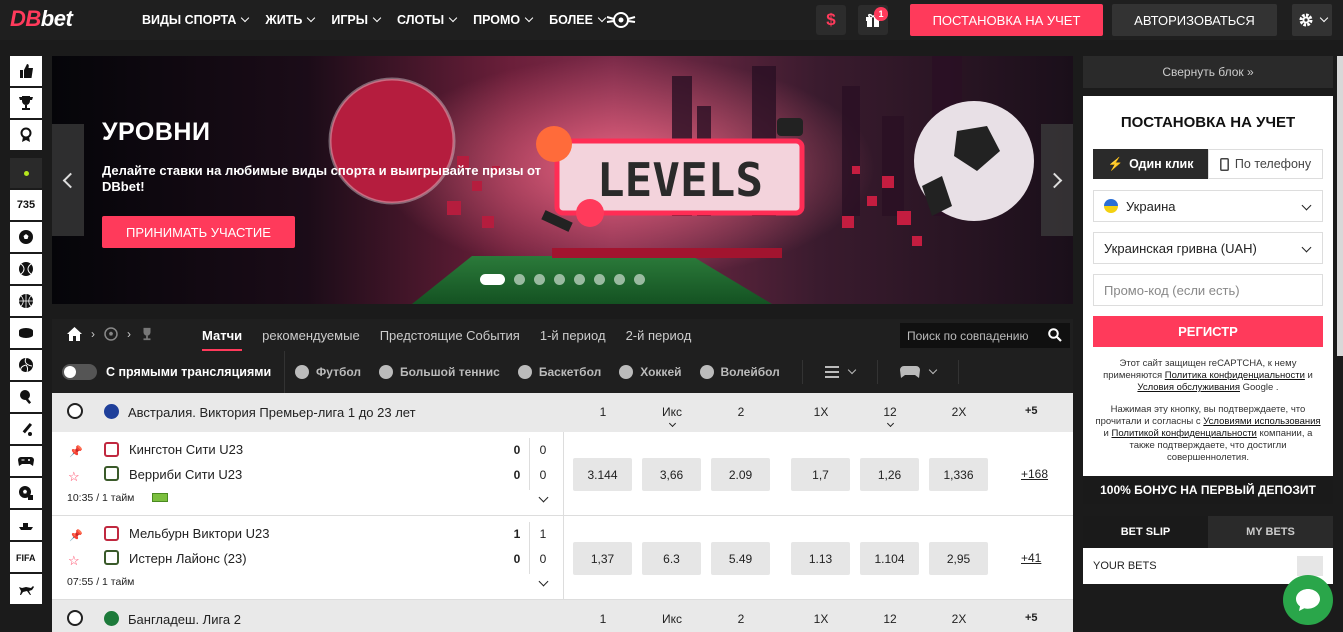 The height and width of the screenshot is (632, 1343). Describe the element at coordinates (985, 335) in the screenshot. I see `match-search-input` at that location.